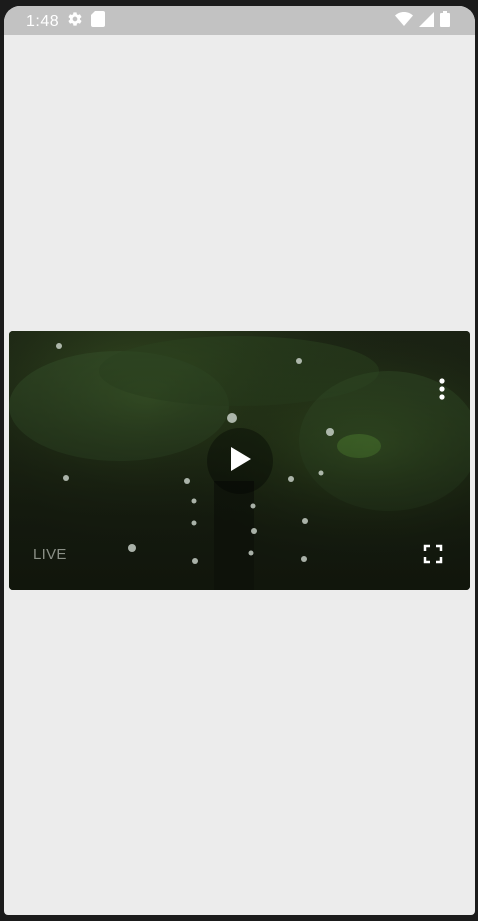 This screenshot has height=921, width=478. I want to click on more-vert-icon, so click(442, 391).